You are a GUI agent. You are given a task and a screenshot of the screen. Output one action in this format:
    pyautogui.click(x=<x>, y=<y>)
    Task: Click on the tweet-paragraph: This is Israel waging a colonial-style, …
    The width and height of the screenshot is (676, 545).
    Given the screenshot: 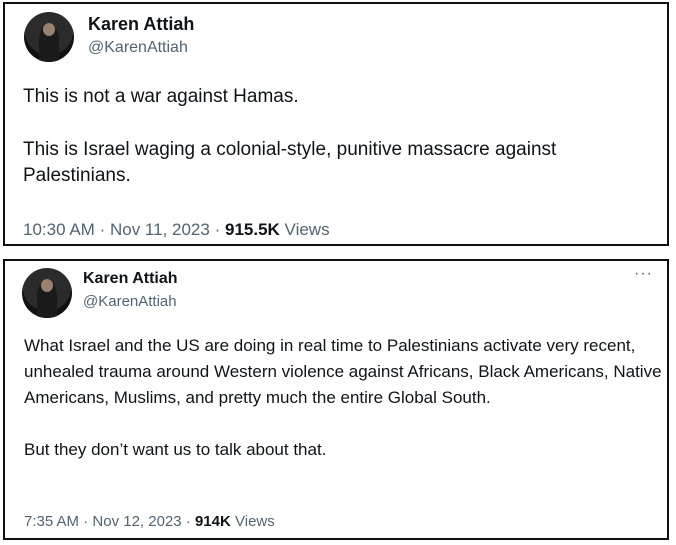 What is the action you would take?
    pyautogui.click(x=290, y=162)
    